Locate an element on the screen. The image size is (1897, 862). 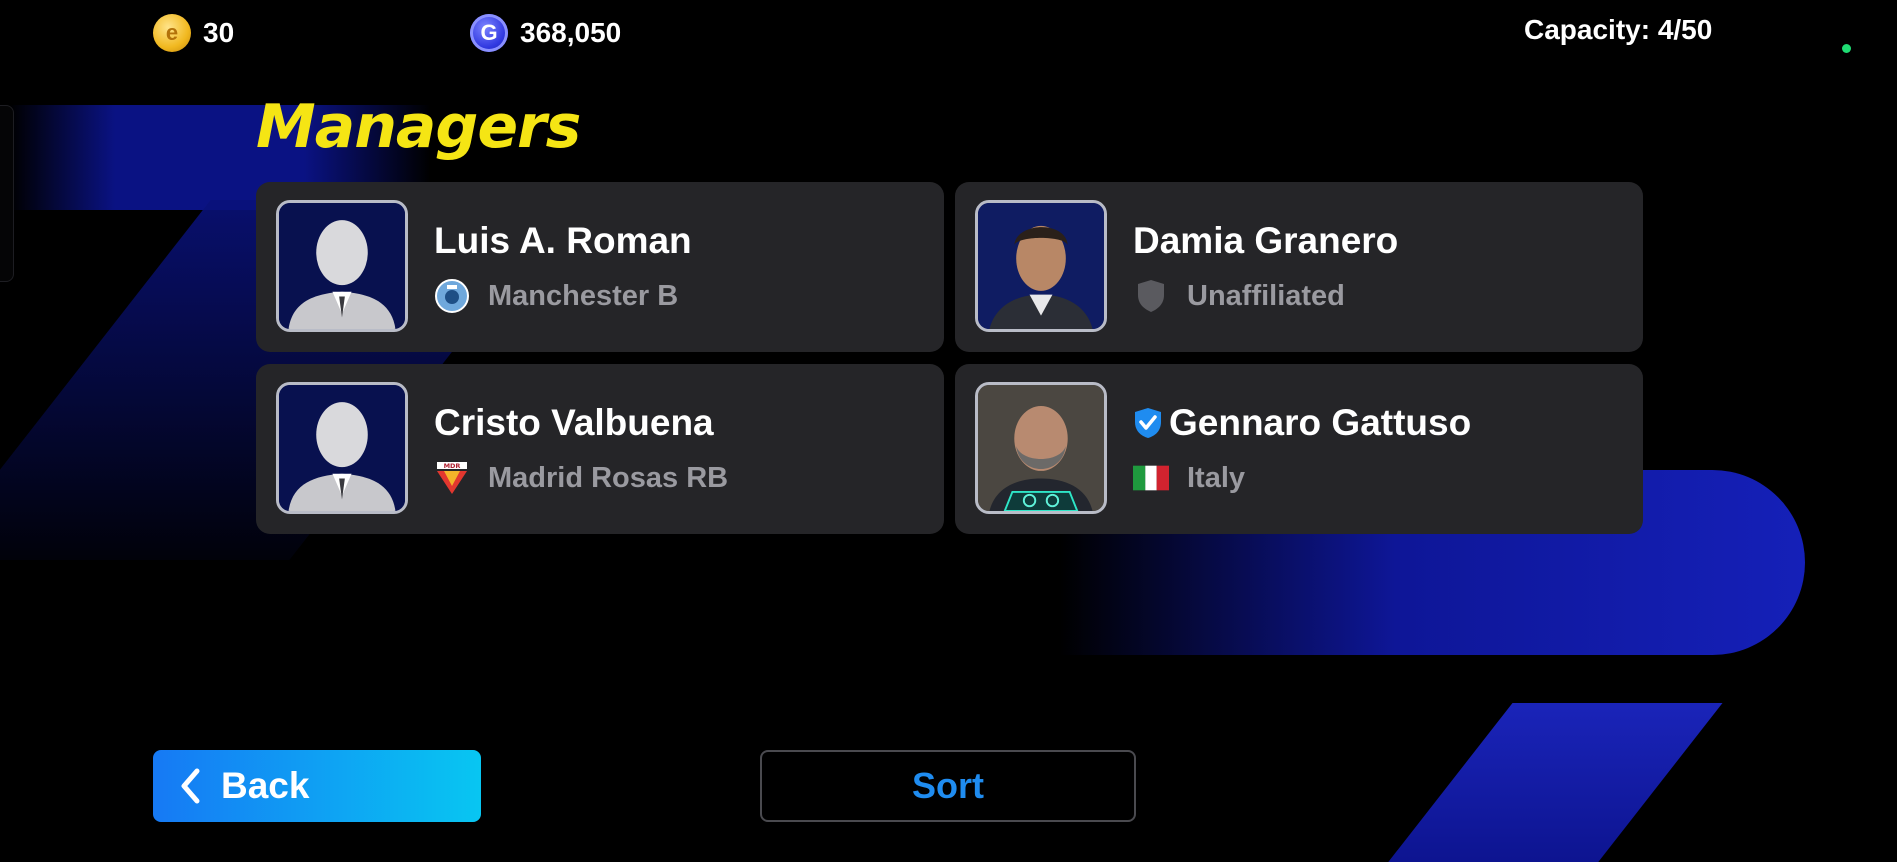
club-name: Italy is located at coordinates (1216, 477).